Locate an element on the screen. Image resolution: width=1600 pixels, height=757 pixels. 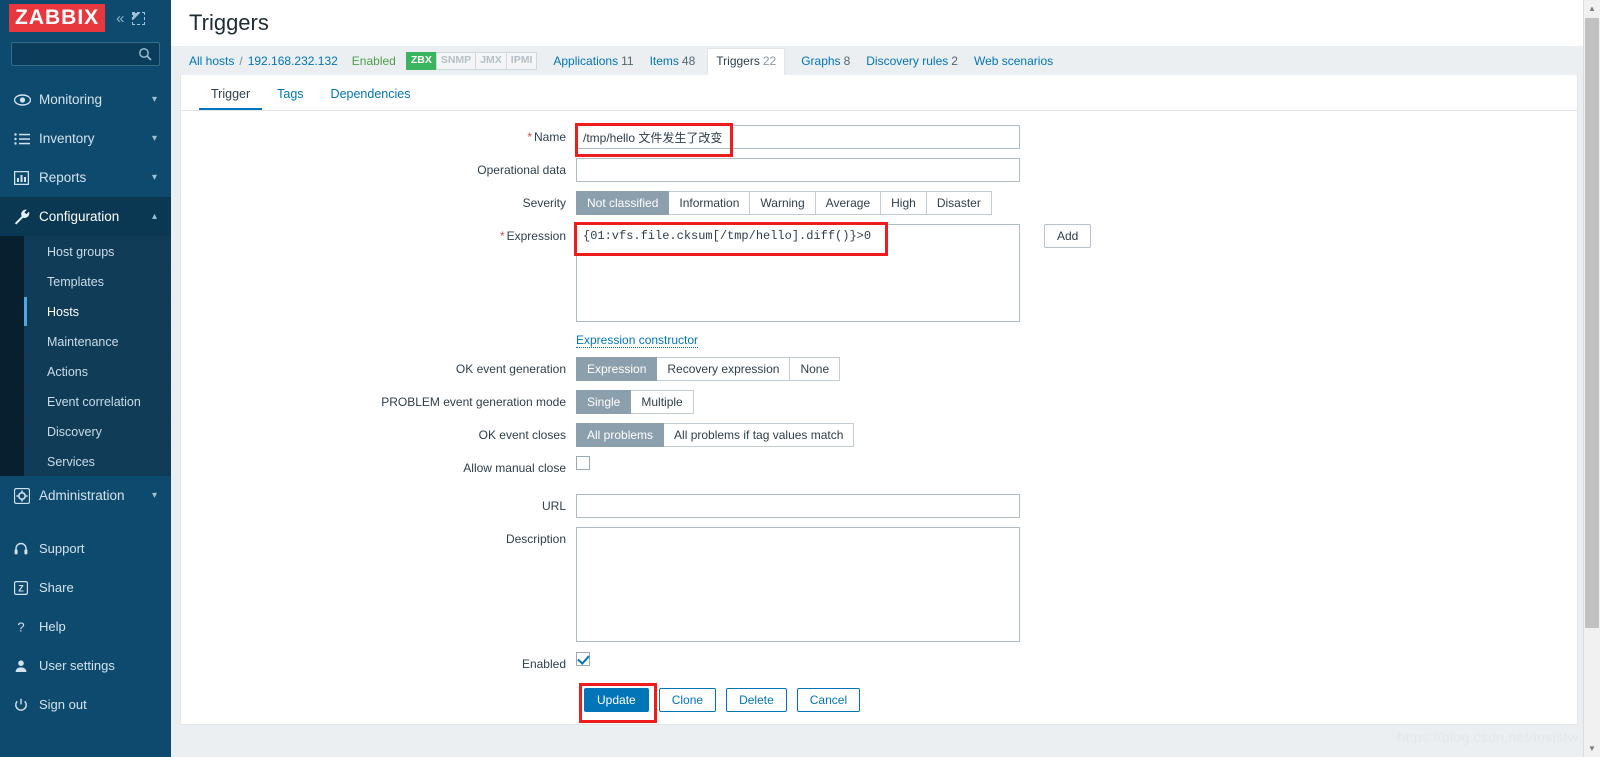
severity-option-average: Average is located at coordinates (848, 203).